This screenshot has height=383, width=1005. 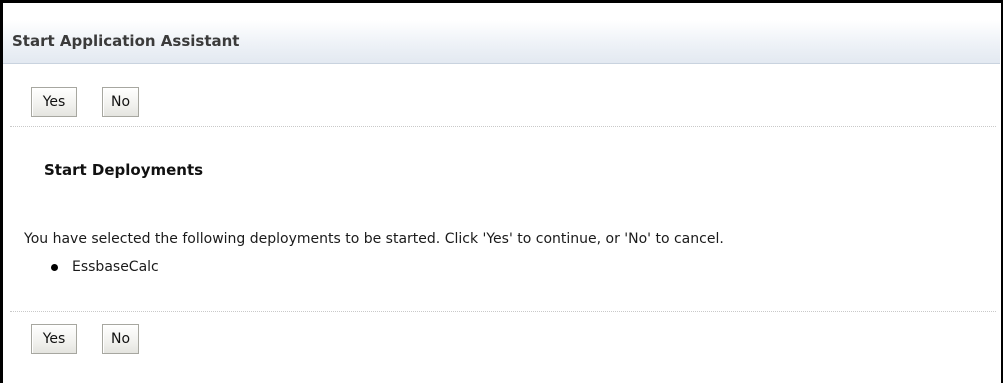 What do you see at coordinates (54, 267) in the screenshot?
I see `bullet-icon` at bounding box center [54, 267].